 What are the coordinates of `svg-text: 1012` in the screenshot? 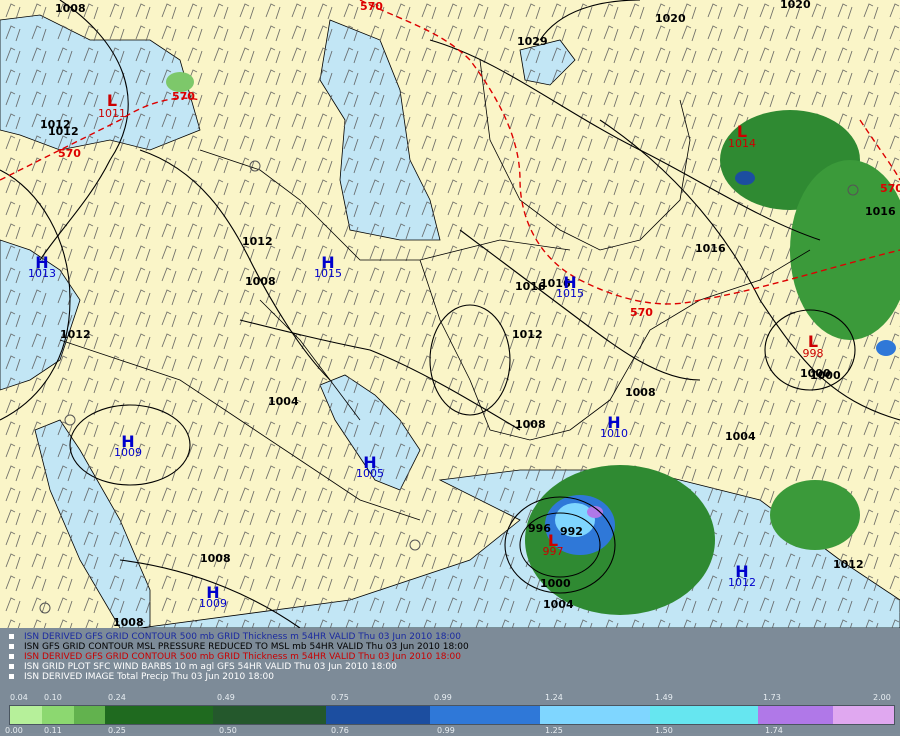 It's located at (742, 582).